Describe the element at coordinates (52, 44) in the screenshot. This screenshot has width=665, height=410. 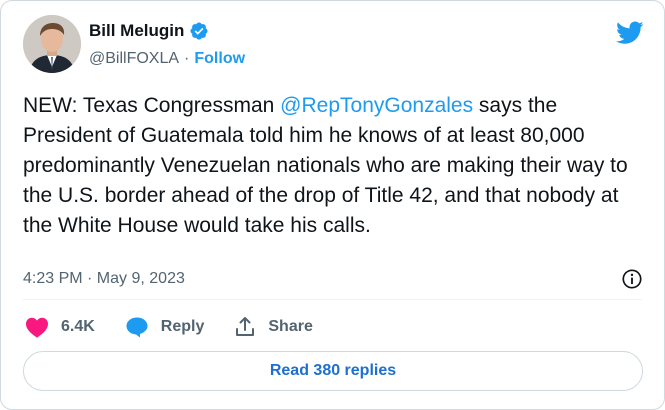
I see `avatar` at that location.